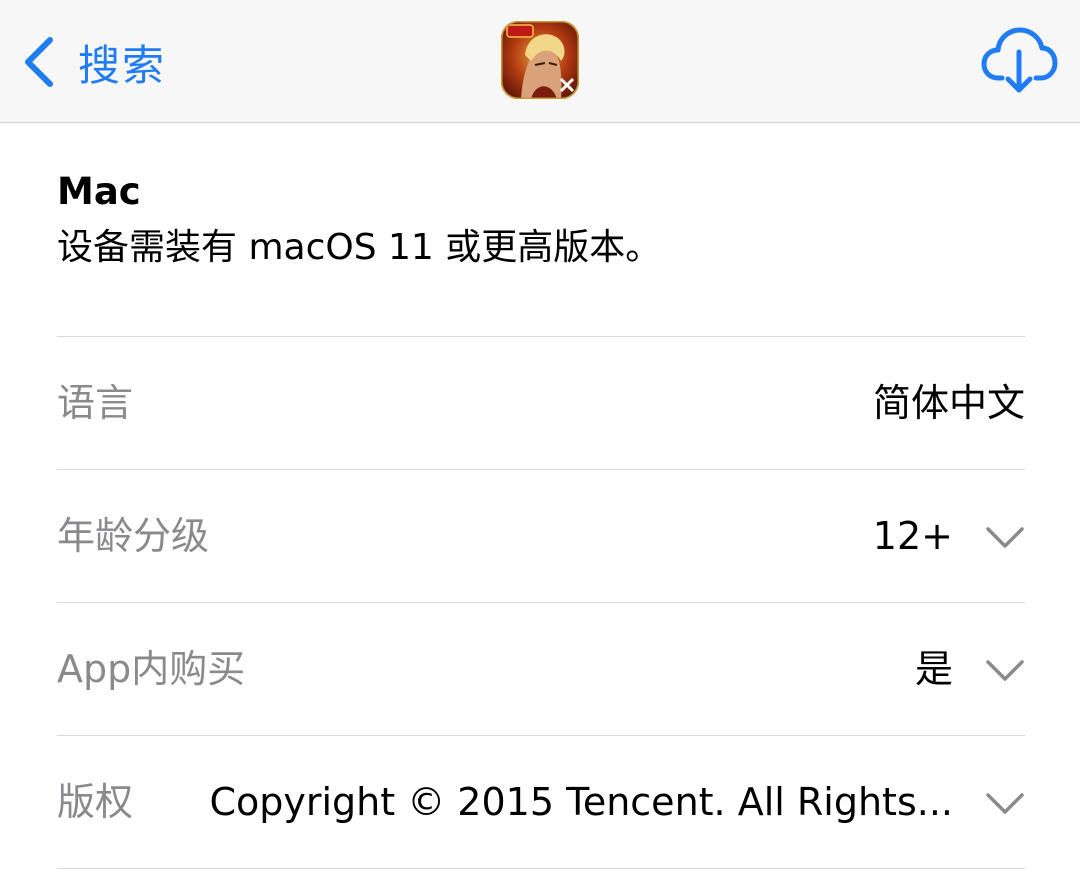 Image resolution: width=1080 pixels, height=877 pixels. What do you see at coordinates (122, 65) in the screenshot?
I see `back-button-label: 搜索` at bounding box center [122, 65].